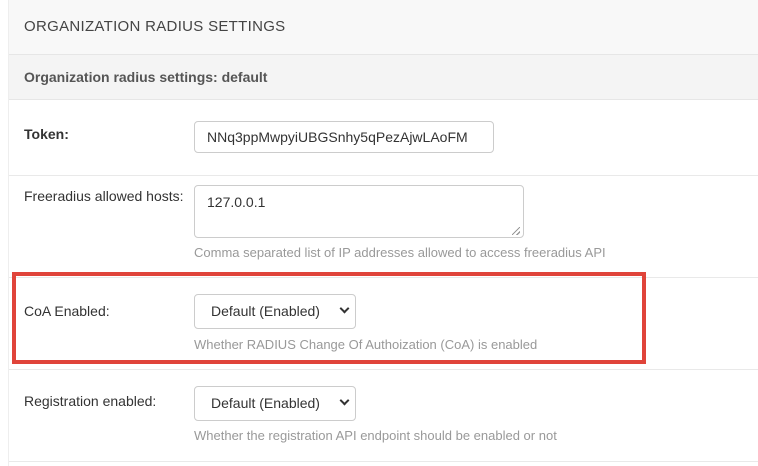  What do you see at coordinates (146, 77) in the screenshot?
I see `subheader-title: Organization radius settings: default` at bounding box center [146, 77].